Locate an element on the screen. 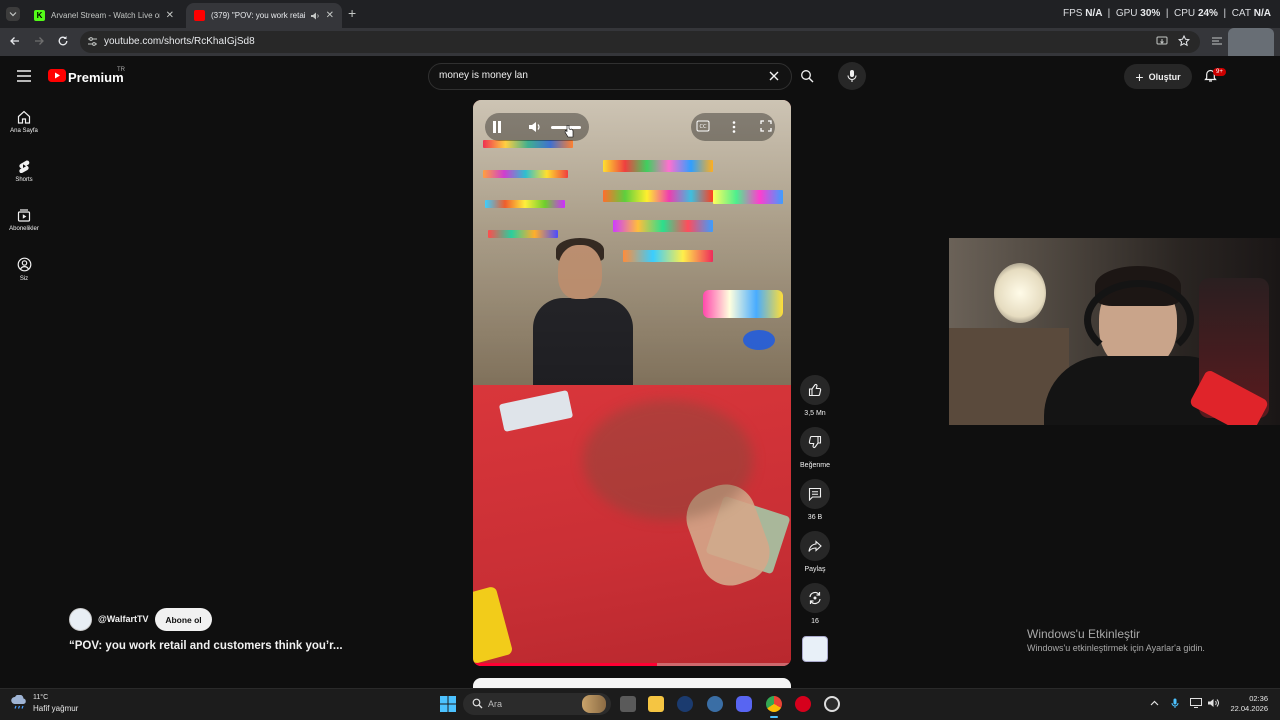 The height and width of the screenshot is (720, 1280). more-vert-icon is located at coordinates (734, 127).